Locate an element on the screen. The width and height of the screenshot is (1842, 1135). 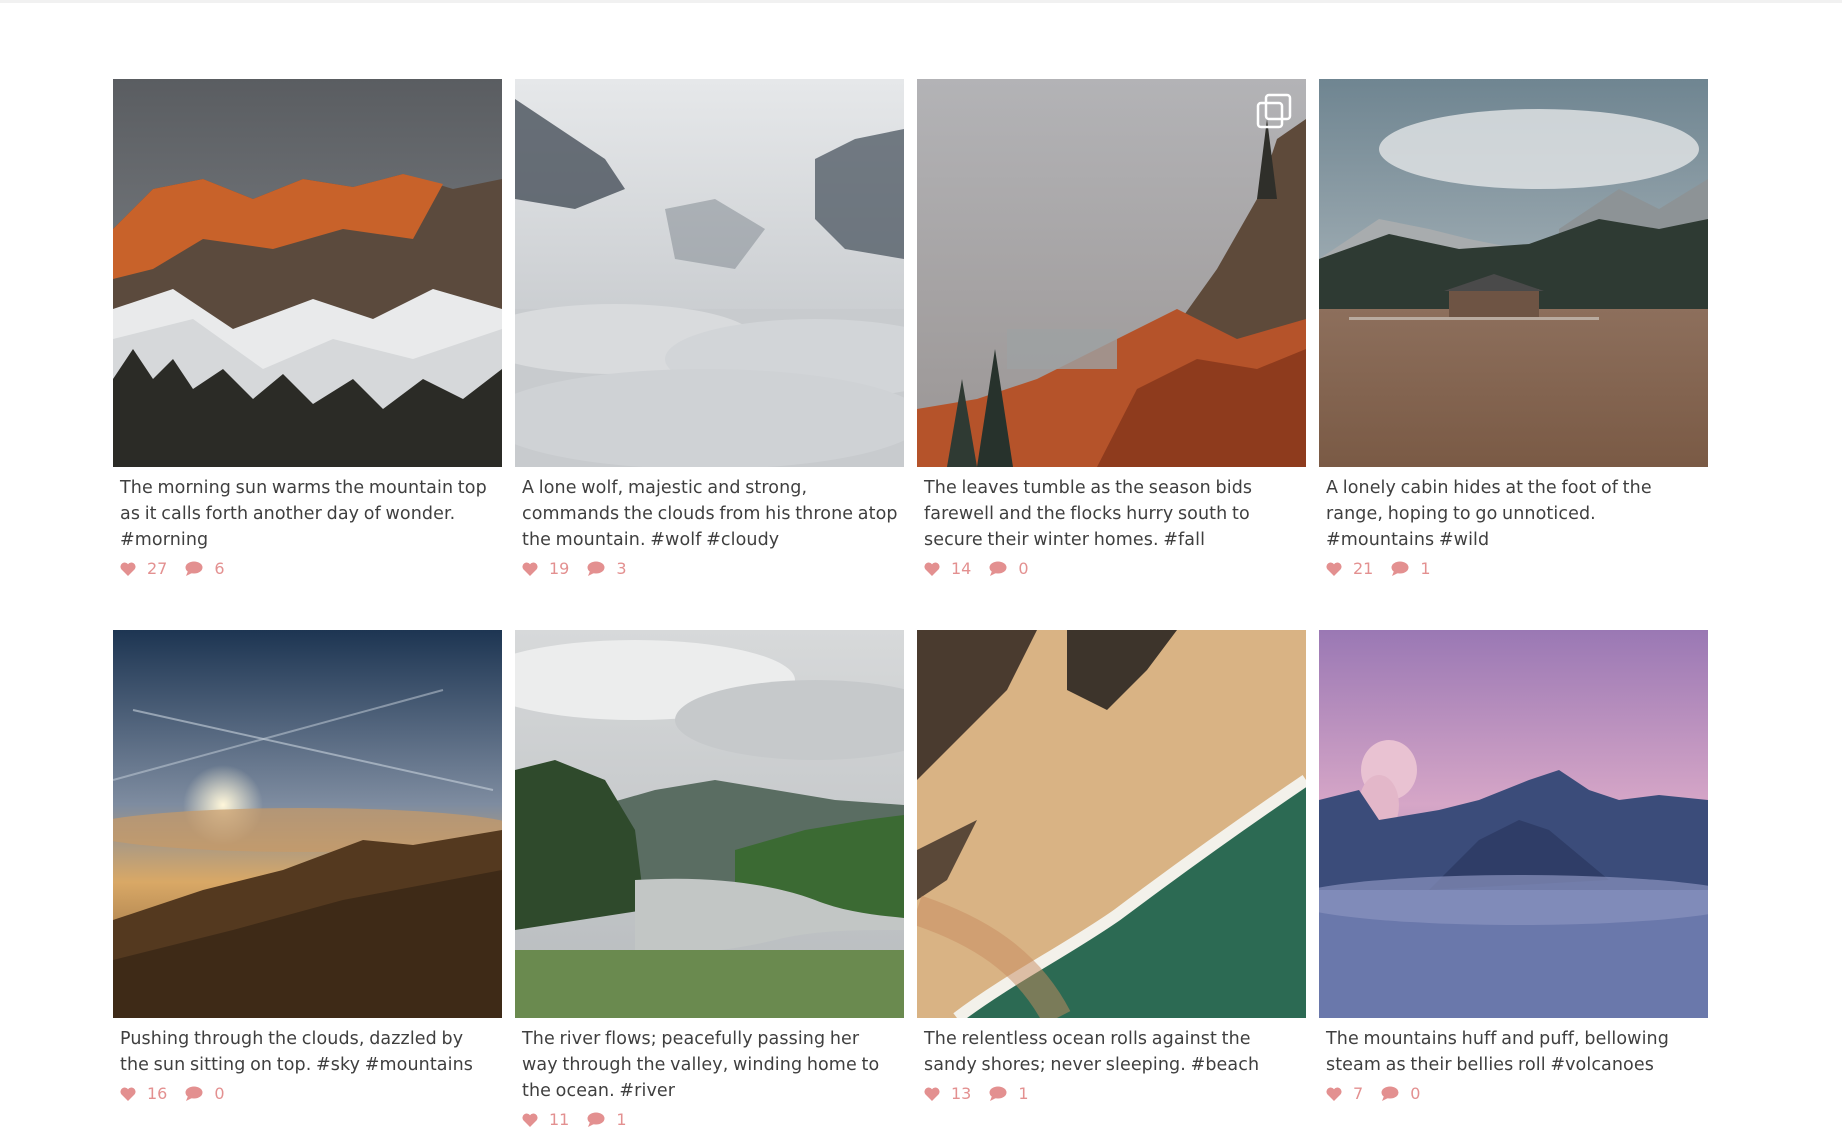
like-count: 7 is located at coordinates (1344, 1093).